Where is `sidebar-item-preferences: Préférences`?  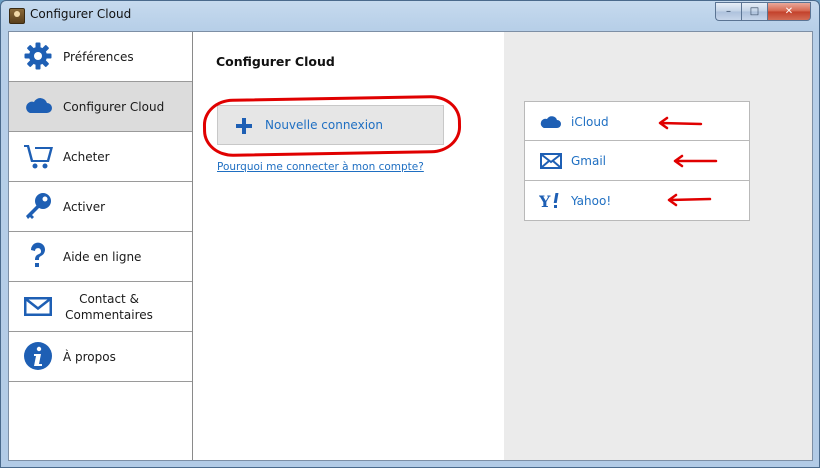
sidebar-item-preferences: Préférences is located at coordinates (100, 57).